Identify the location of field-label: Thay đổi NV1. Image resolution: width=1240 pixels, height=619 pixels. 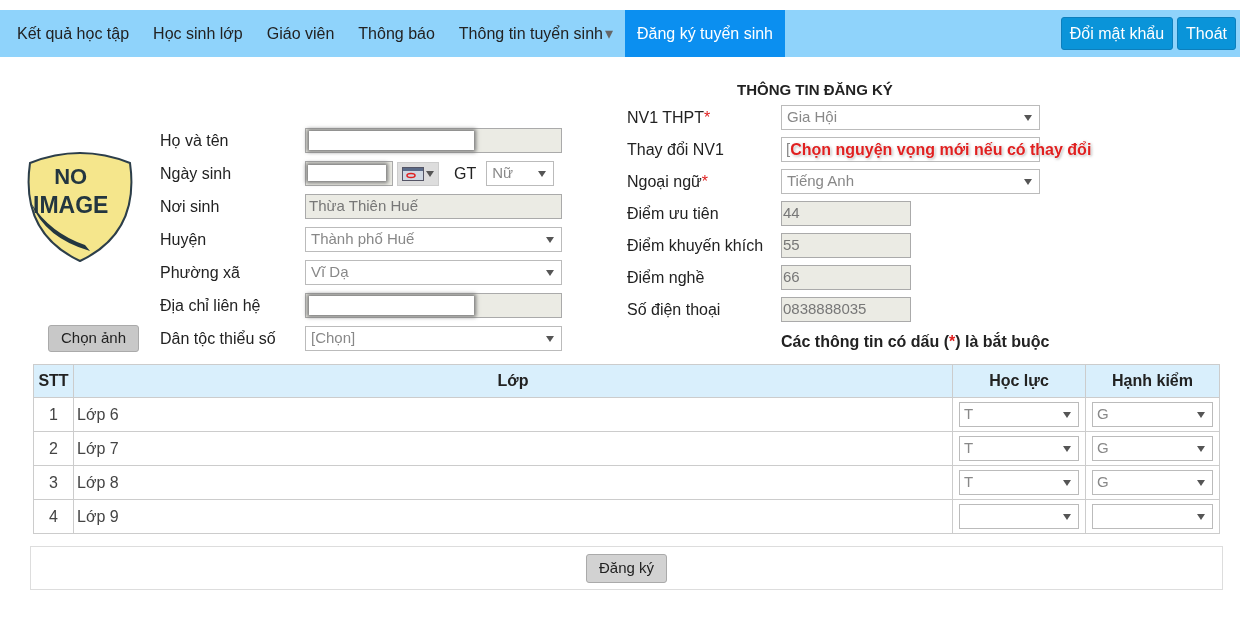
(676, 149).